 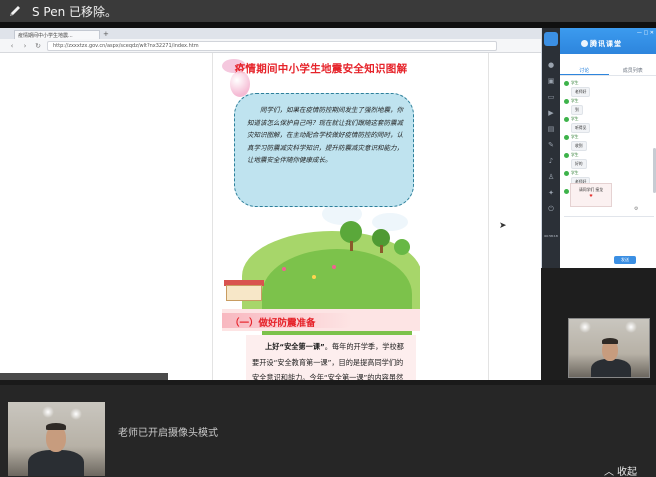 I want to click on settings-icon: ⚙, so click(x=636, y=209).